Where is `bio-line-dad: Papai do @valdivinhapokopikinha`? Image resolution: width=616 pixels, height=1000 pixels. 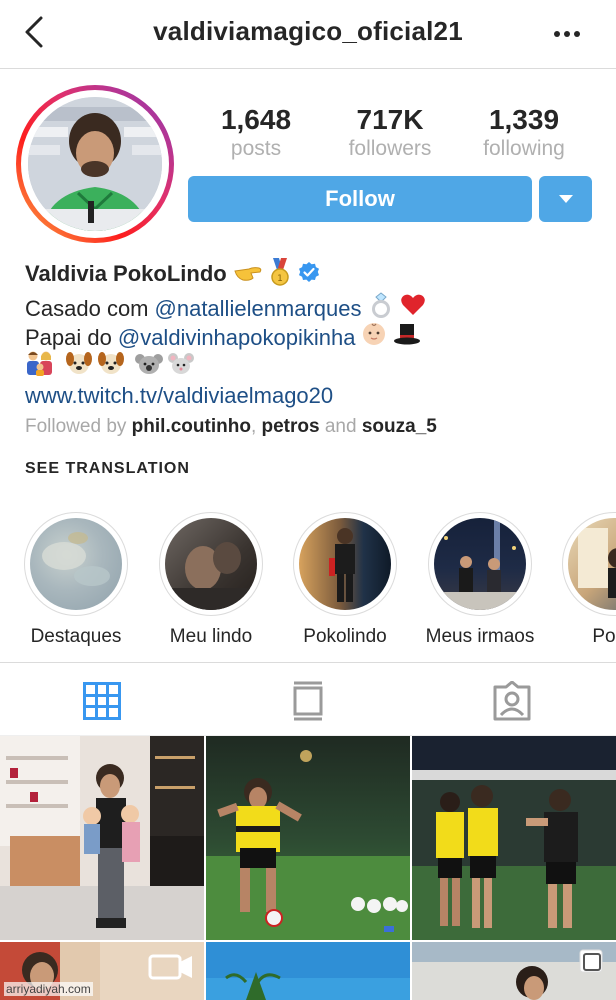 bio-line-dad: Papai do @valdivinhapokopikinha is located at coordinates (315, 337).